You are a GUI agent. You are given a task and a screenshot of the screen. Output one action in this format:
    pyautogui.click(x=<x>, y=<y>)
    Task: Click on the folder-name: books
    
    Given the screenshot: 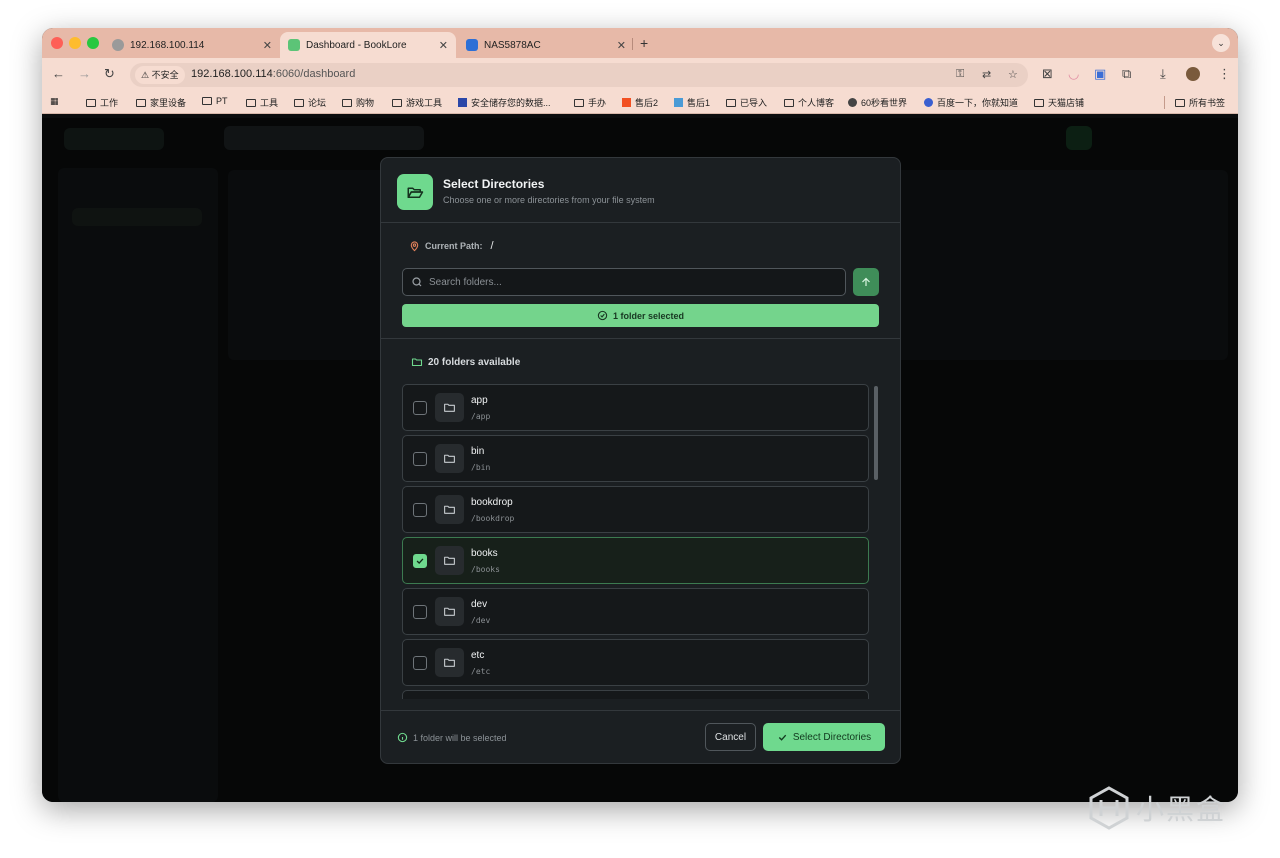 What is the action you would take?
    pyautogui.click(x=484, y=553)
    